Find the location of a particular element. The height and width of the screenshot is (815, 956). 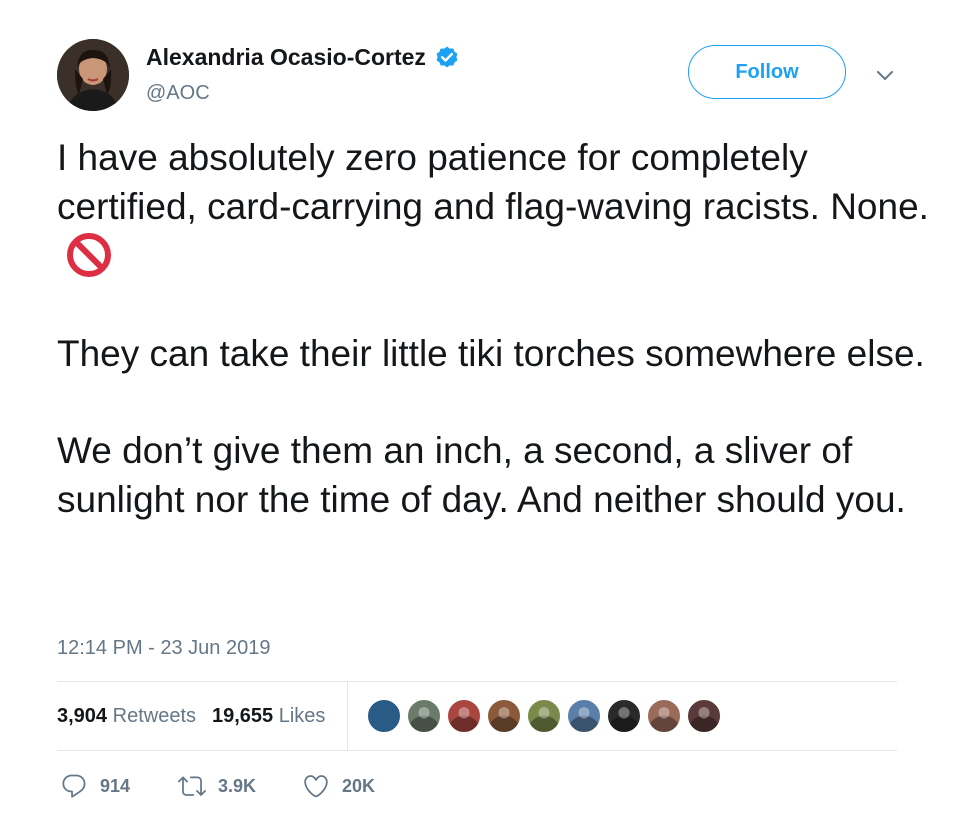

retweet-icon is located at coordinates (192, 786).